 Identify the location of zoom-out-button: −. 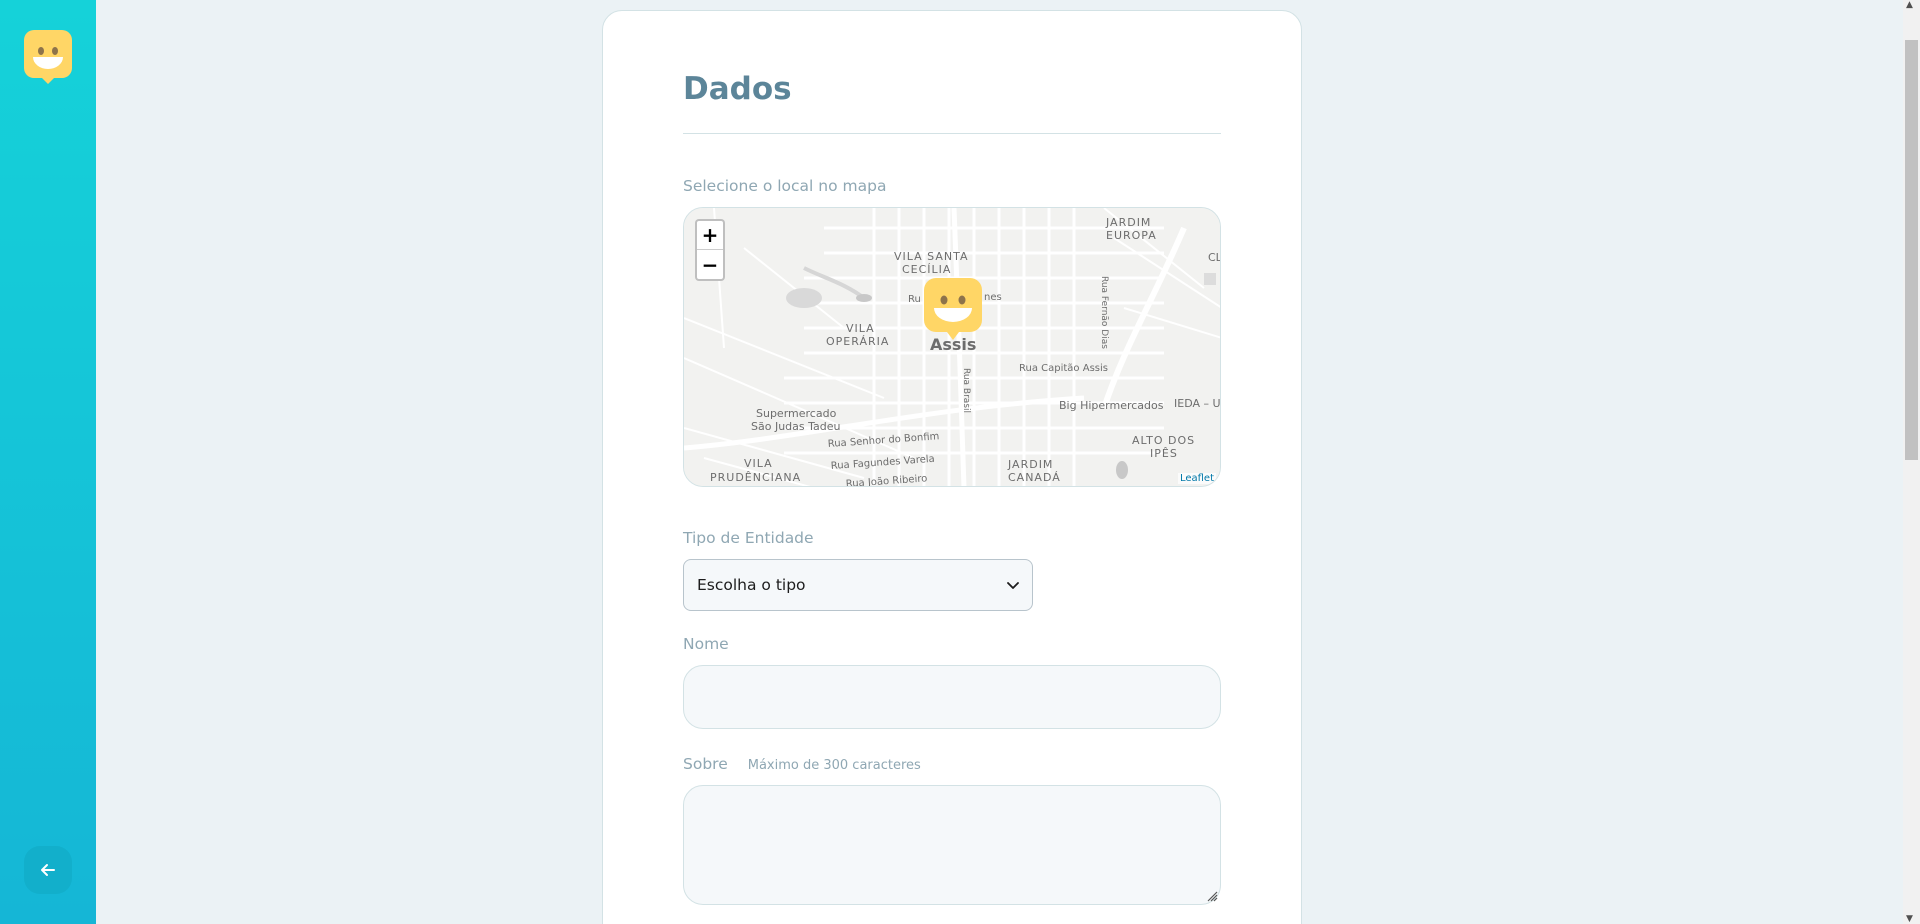
(710, 264).